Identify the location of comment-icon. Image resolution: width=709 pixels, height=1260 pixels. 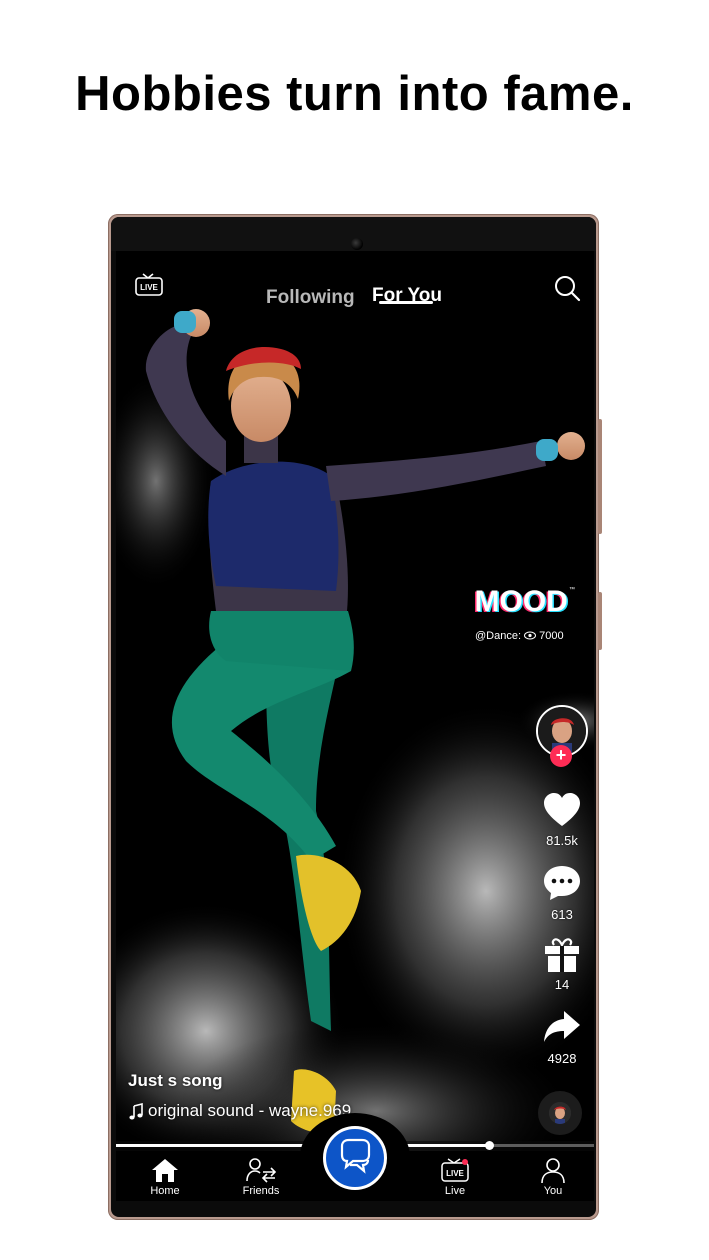
(562, 883).